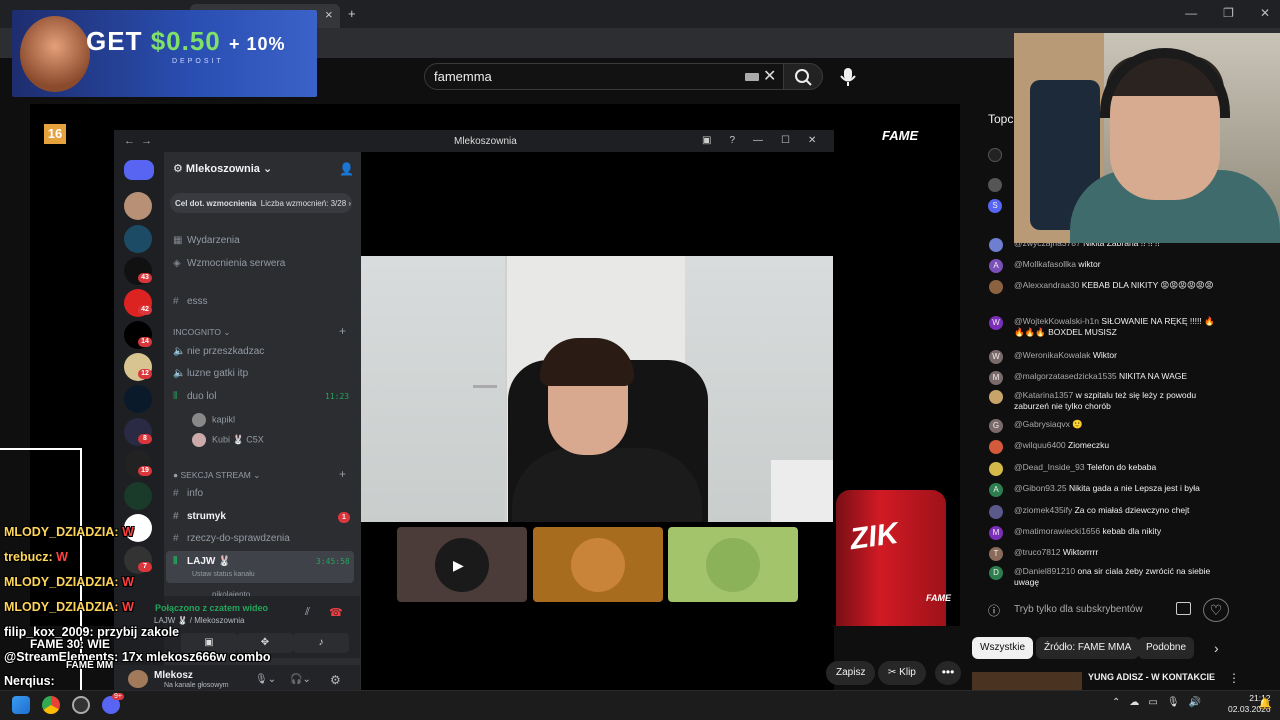 Image resolution: width=1280 pixels, height=720 pixels. What do you see at coordinates (463, 76) in the screenshot?
I see `search-input: famemma` at bounding box center [463, 76].